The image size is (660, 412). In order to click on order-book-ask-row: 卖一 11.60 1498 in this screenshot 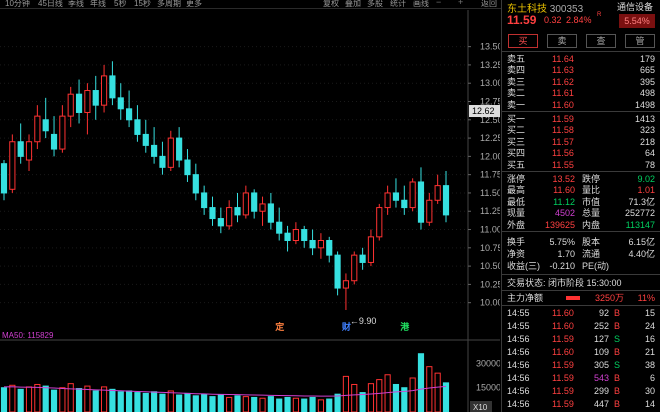, I will do `click(581, 105)`.